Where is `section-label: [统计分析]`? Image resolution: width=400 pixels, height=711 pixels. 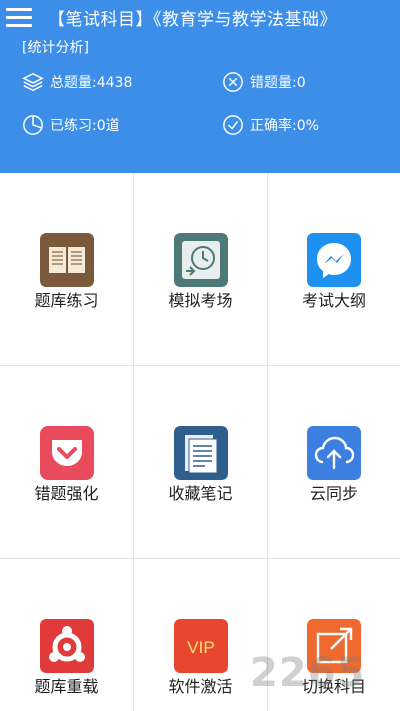 section-label: [统计分析] is located at coordinates (55, 48).